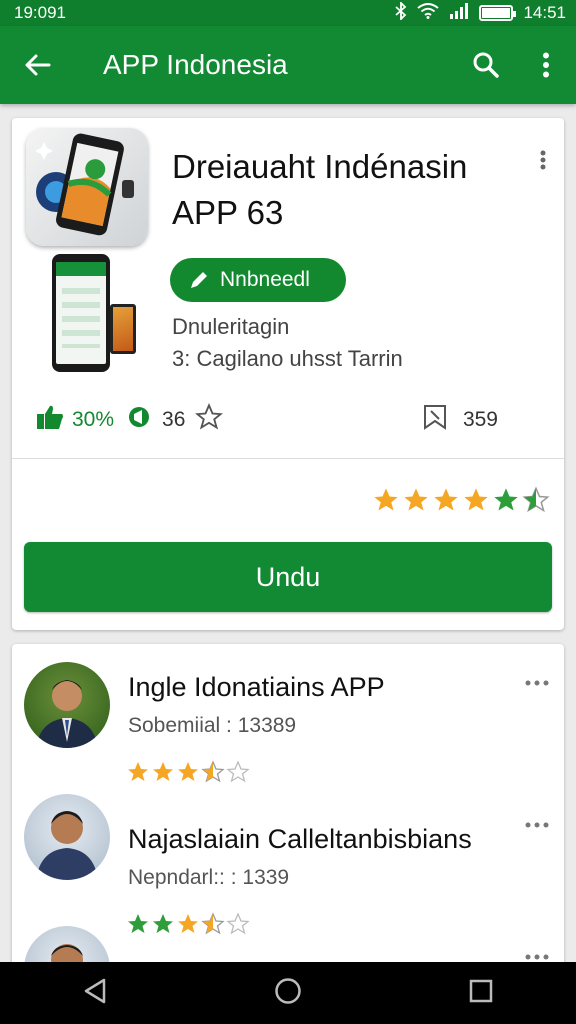 This screenshot has height=1024, width=576. I want to click on app-title: Dreiauaht Indénasin APP 63, so click(342, 190).